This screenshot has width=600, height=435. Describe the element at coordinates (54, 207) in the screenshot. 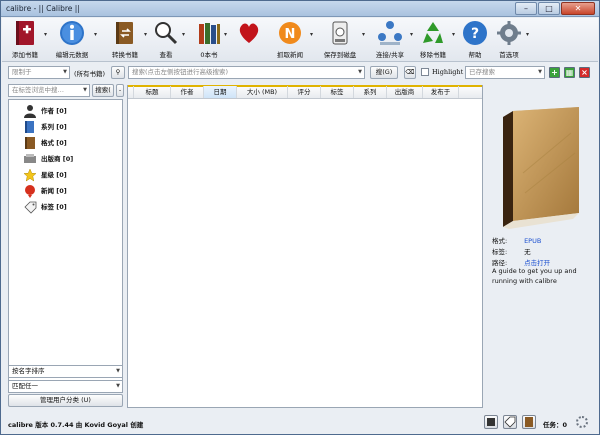

I see `tag-item-label: 标签 [0]` at that location.